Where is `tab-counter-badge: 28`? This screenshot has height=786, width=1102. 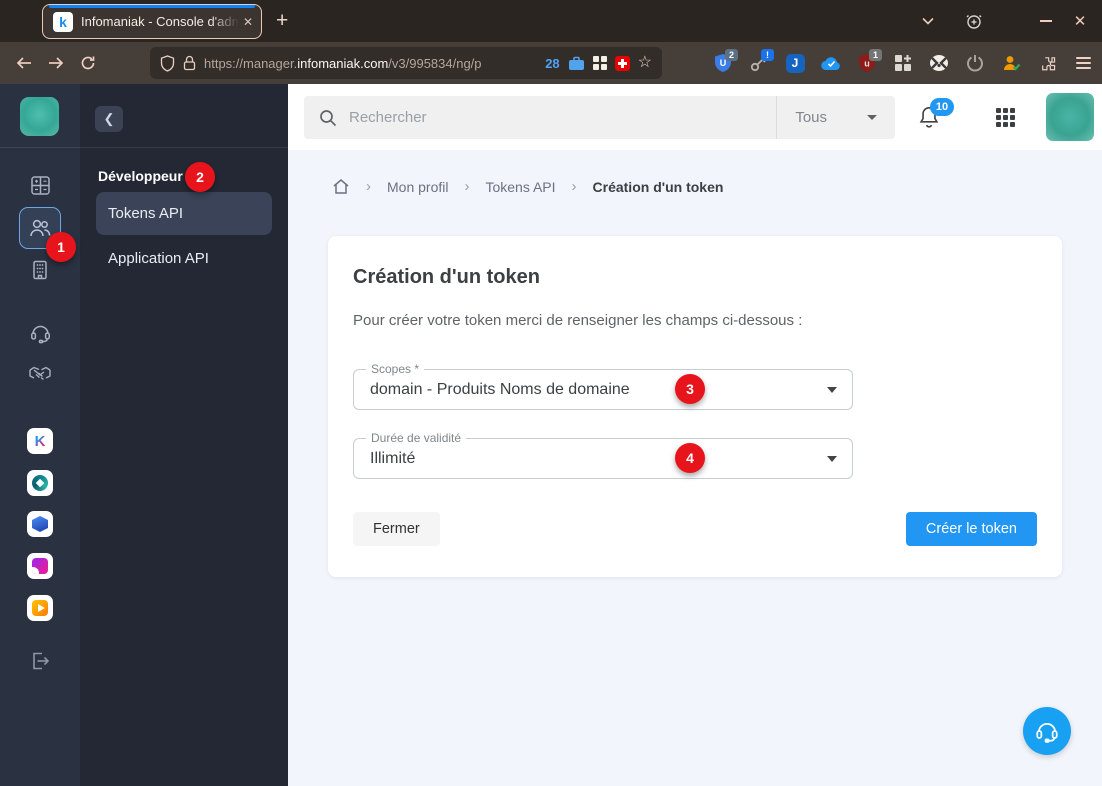
tab-counter-badge: 28 is located at coordinates (552, 63).